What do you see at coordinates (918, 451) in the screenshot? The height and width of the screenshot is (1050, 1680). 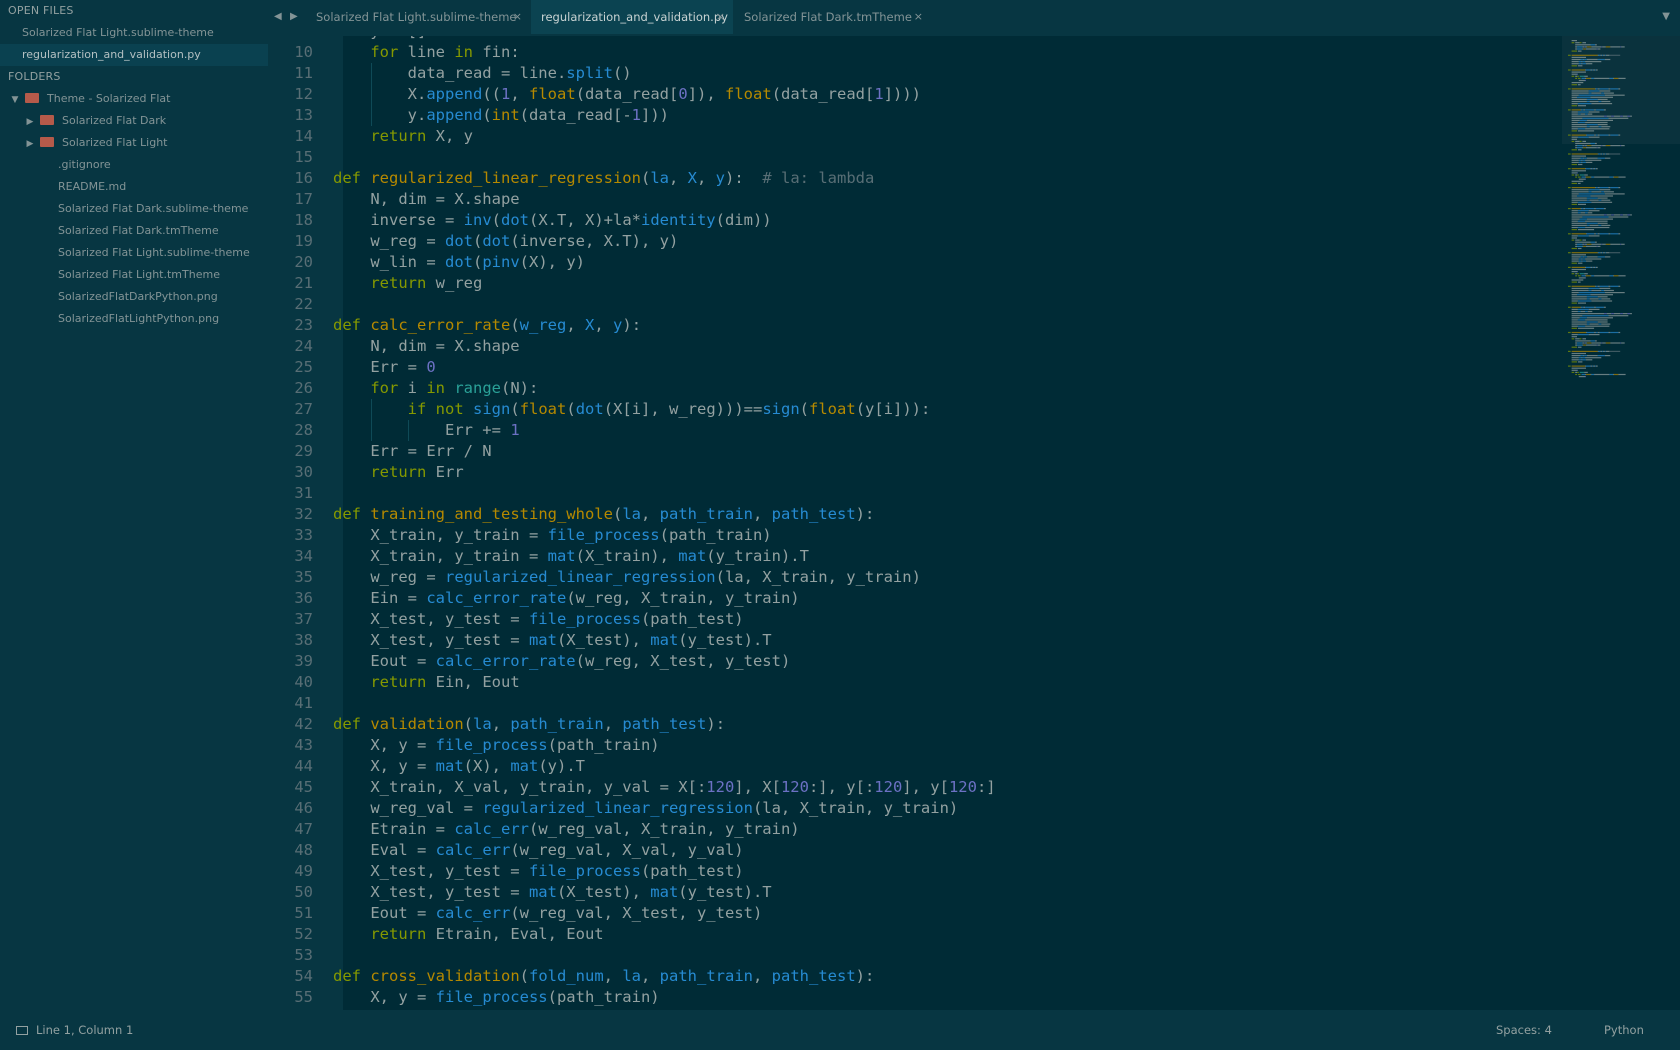 I see `code-line: 29 Err = Err / N` at bounding box center [918, 451].